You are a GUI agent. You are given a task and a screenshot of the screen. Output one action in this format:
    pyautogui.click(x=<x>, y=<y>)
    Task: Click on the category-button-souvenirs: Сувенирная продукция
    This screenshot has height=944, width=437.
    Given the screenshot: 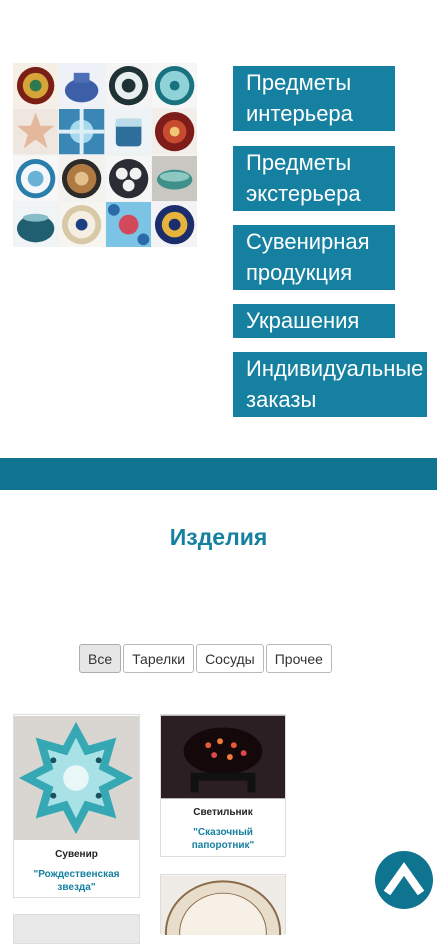 What is the action you would take?
    pyautogui.click(x=314, y=257)
    